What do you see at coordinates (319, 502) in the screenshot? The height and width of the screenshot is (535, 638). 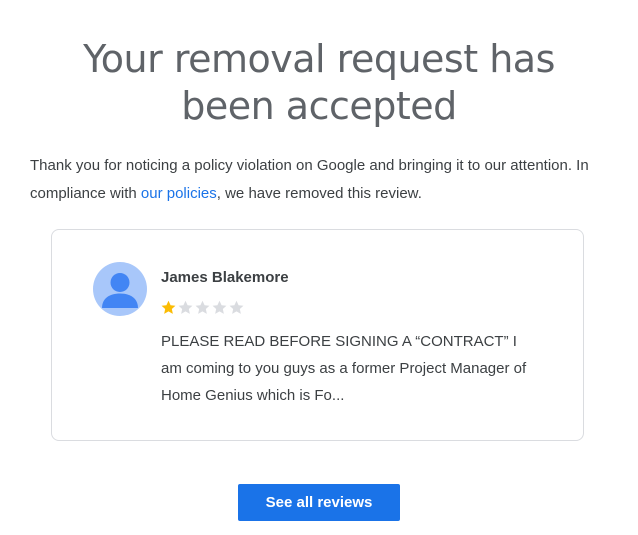 I see `see-all-reviews-button: See all reviews` at bounding box center [319, 502].